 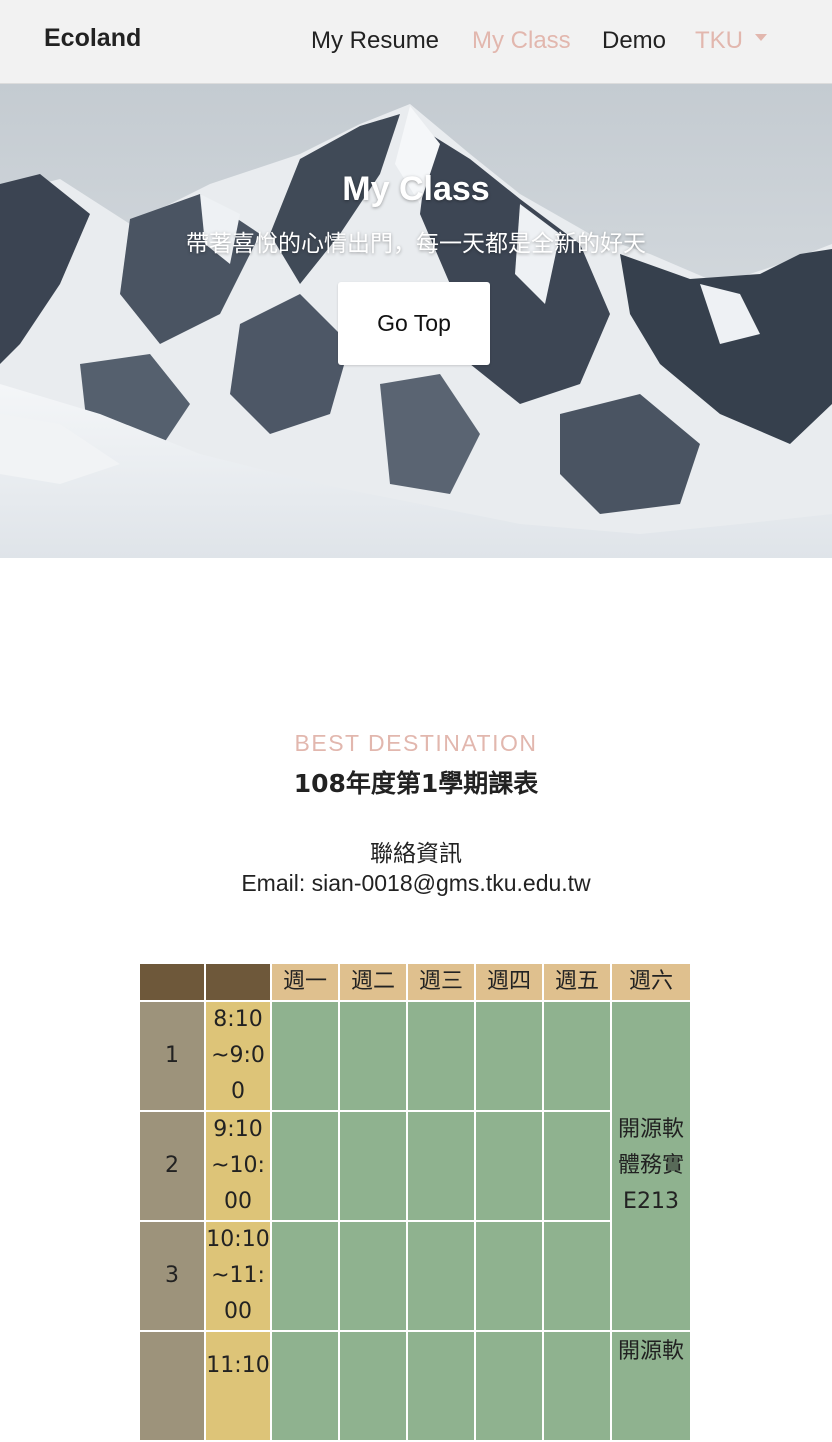 I want to click on nav-link-my-class: My Class, so click(x=521, y=41).